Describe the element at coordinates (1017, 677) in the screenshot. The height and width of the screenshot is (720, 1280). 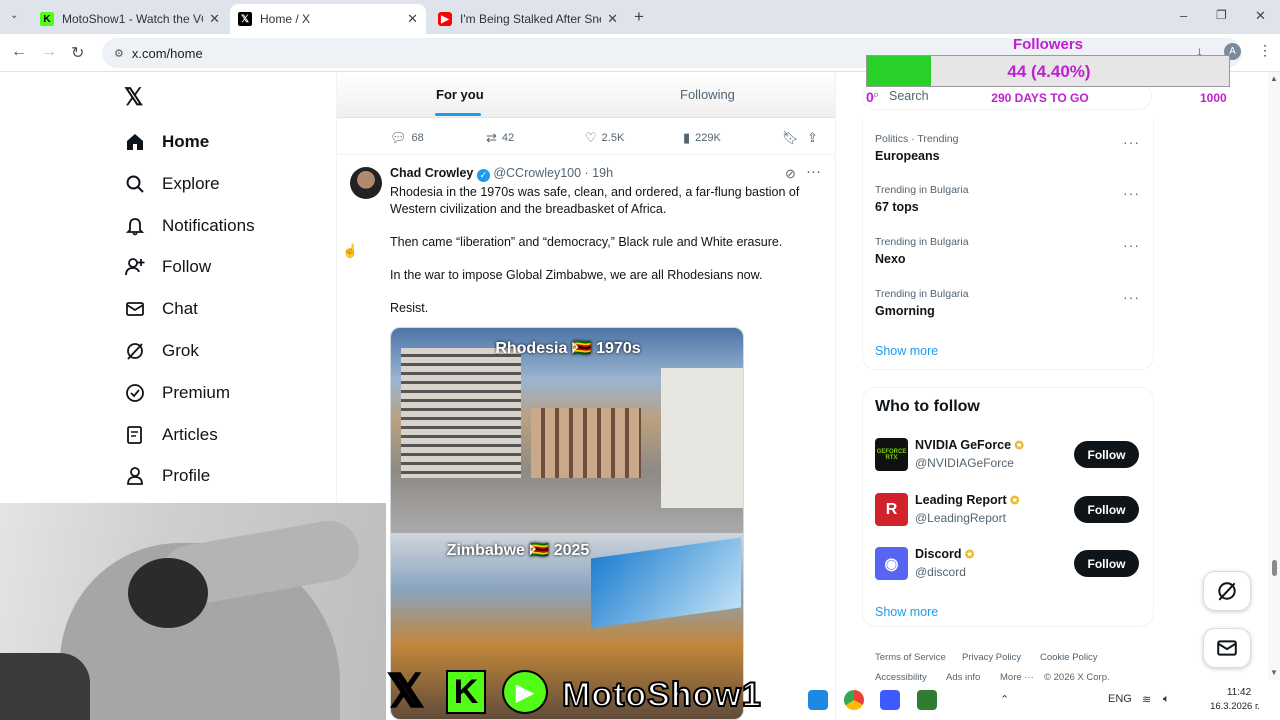
I see `footer-link: More ···` at that location.